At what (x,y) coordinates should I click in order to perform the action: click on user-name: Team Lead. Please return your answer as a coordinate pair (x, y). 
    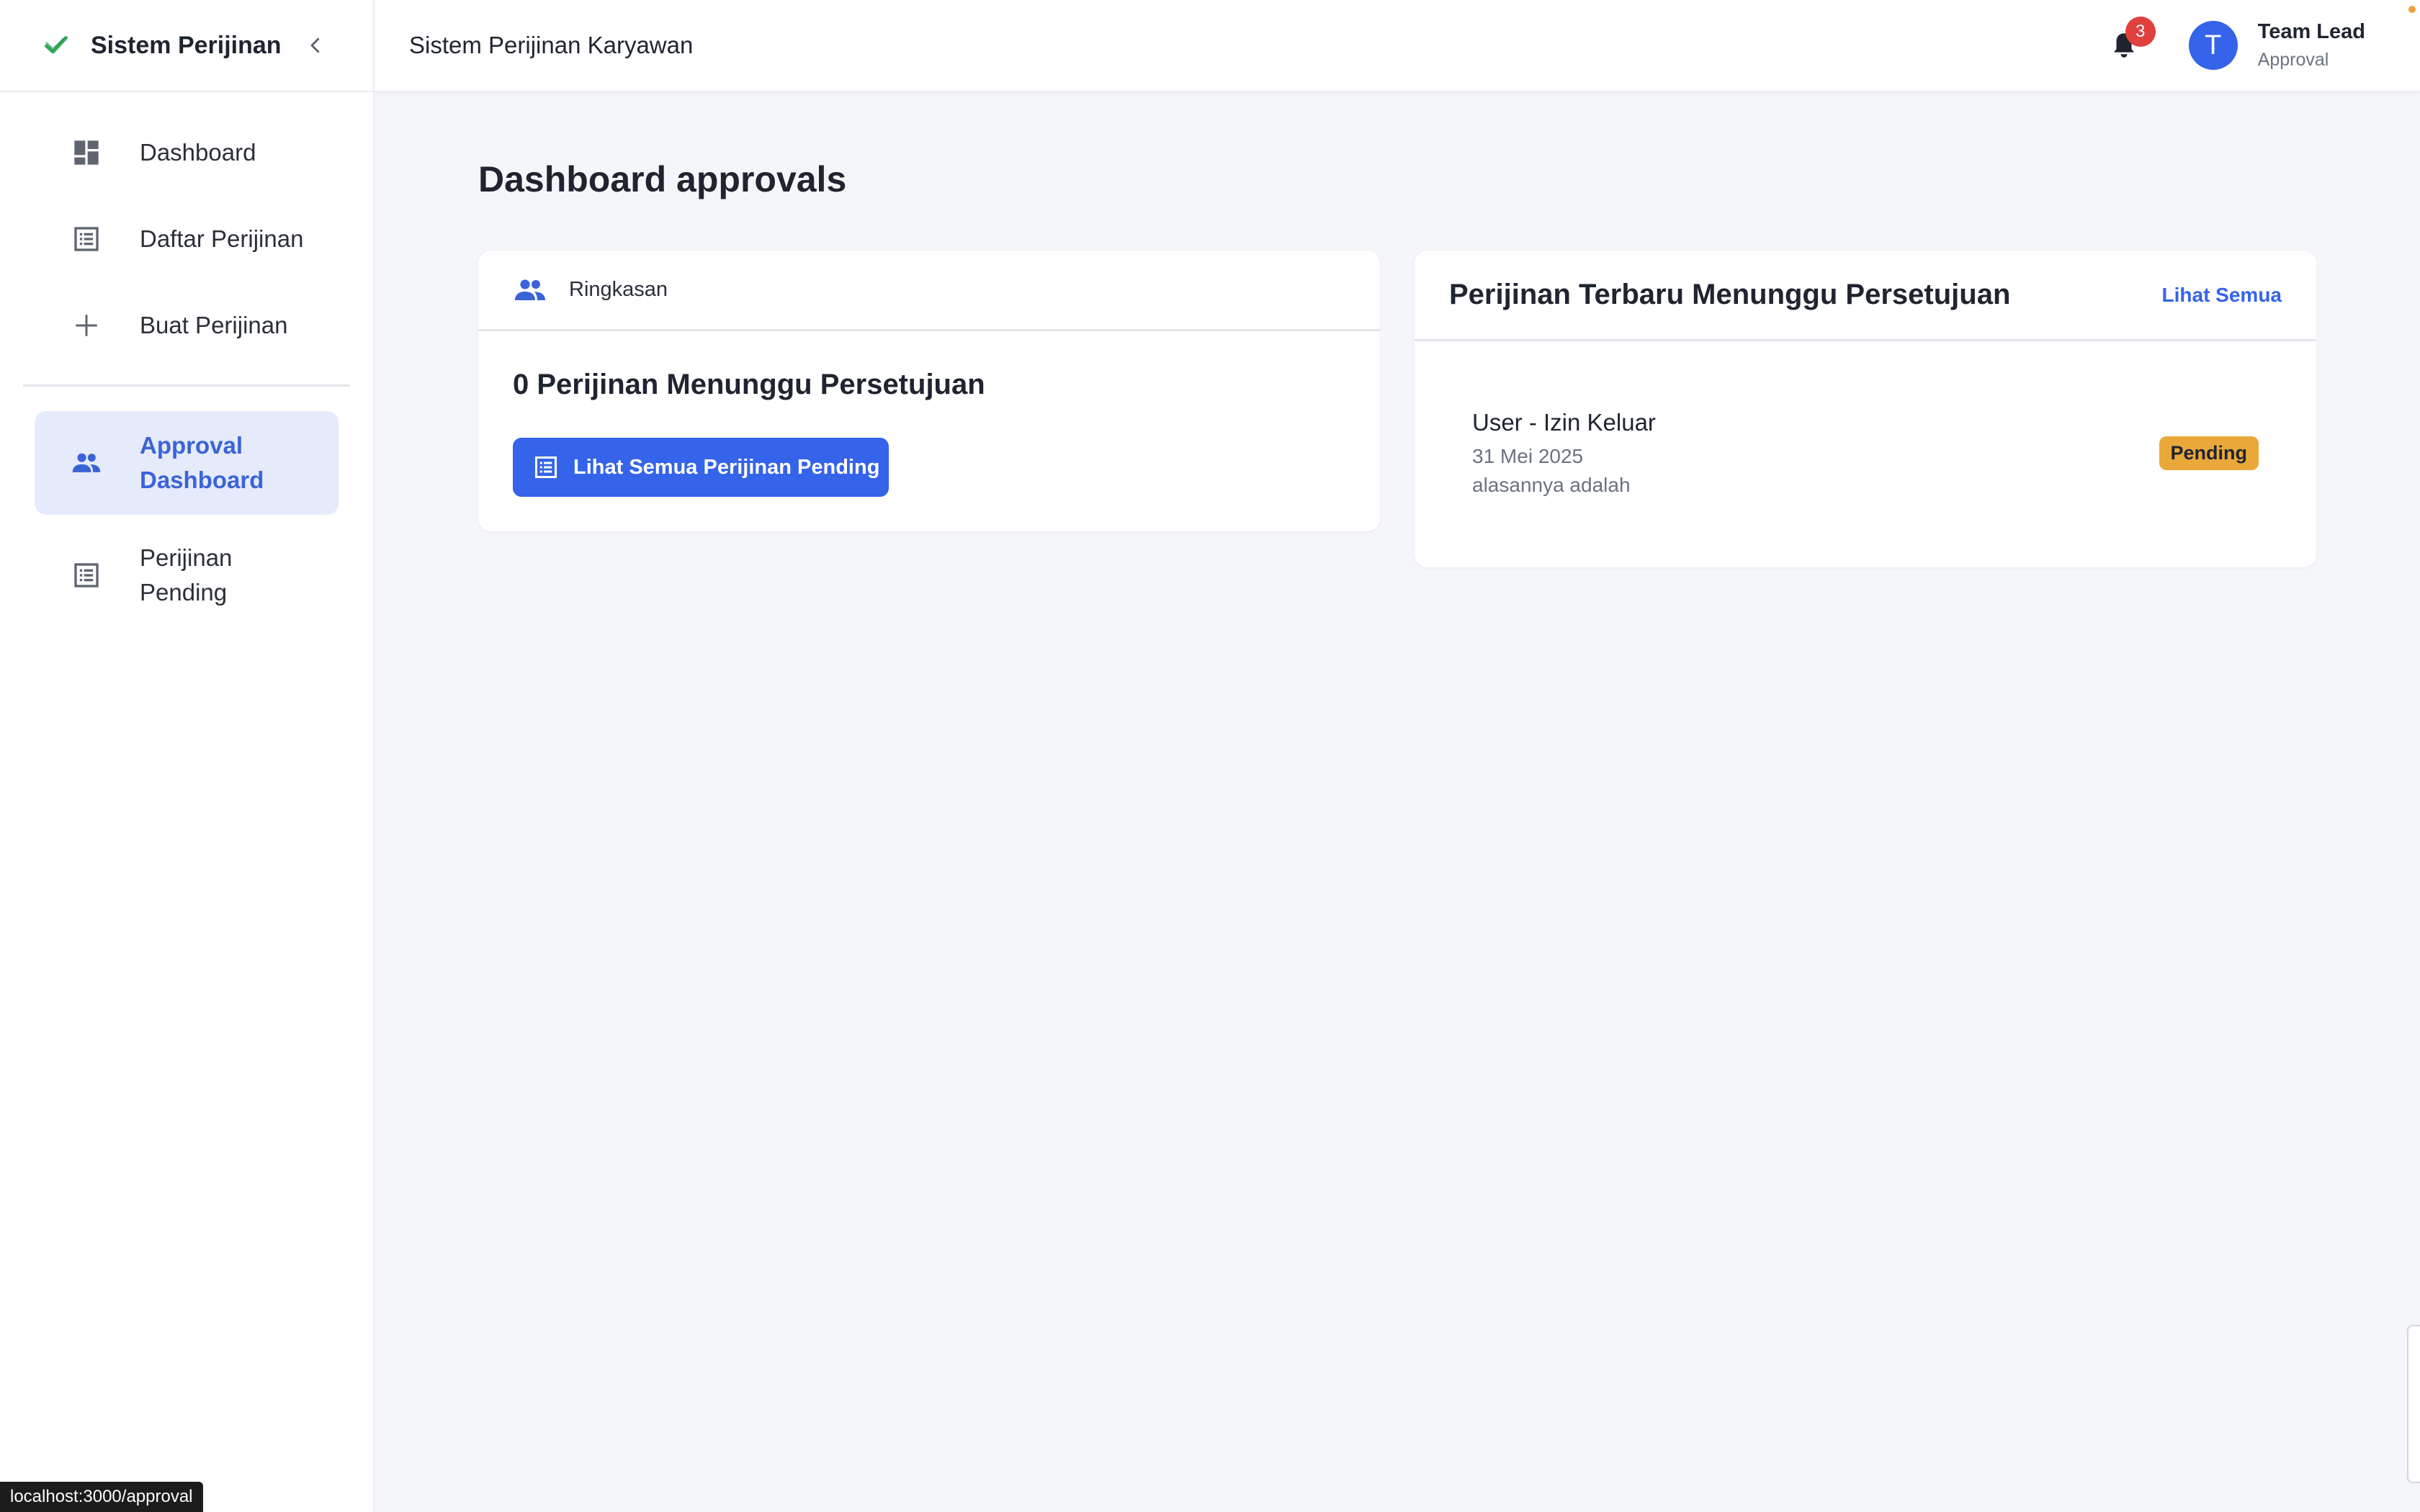
    Looking at the image, I should click on (2311, 31).